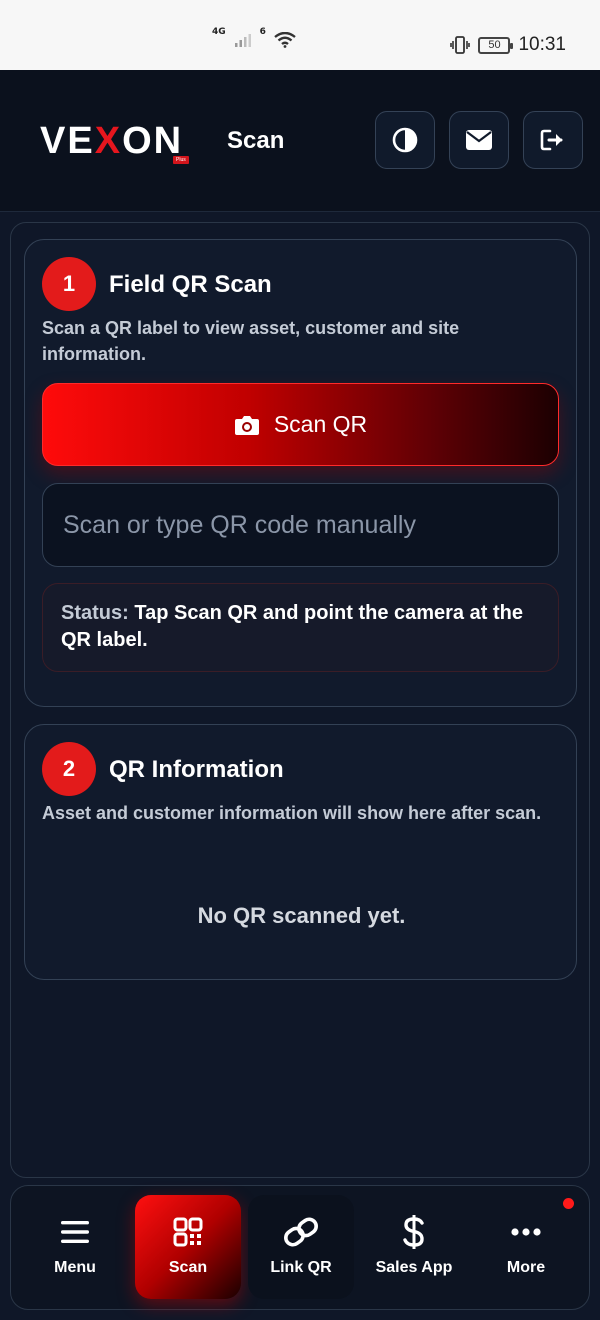 The image size is (600, 1320). I want to click on card-title-field-qr-scan: Field QR Scan, so click(190, 284).